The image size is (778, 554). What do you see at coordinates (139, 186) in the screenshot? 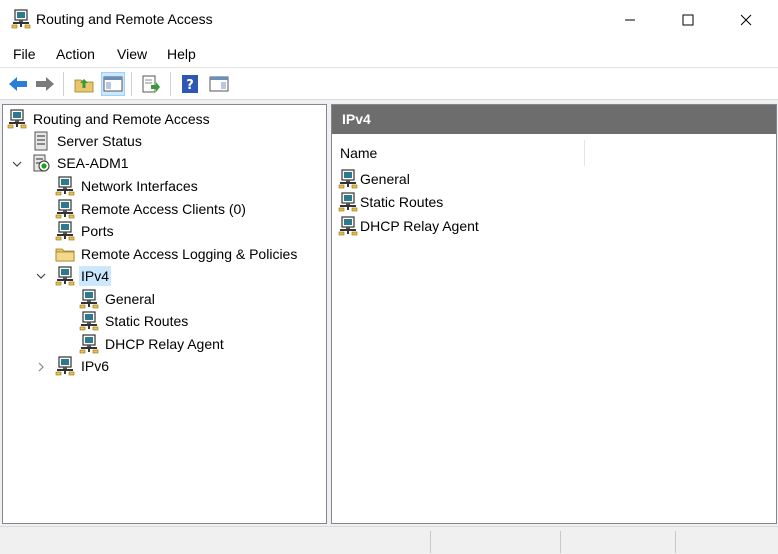
I see `tree-item-label: Network Interfaces` at bounding box center [139, 186].